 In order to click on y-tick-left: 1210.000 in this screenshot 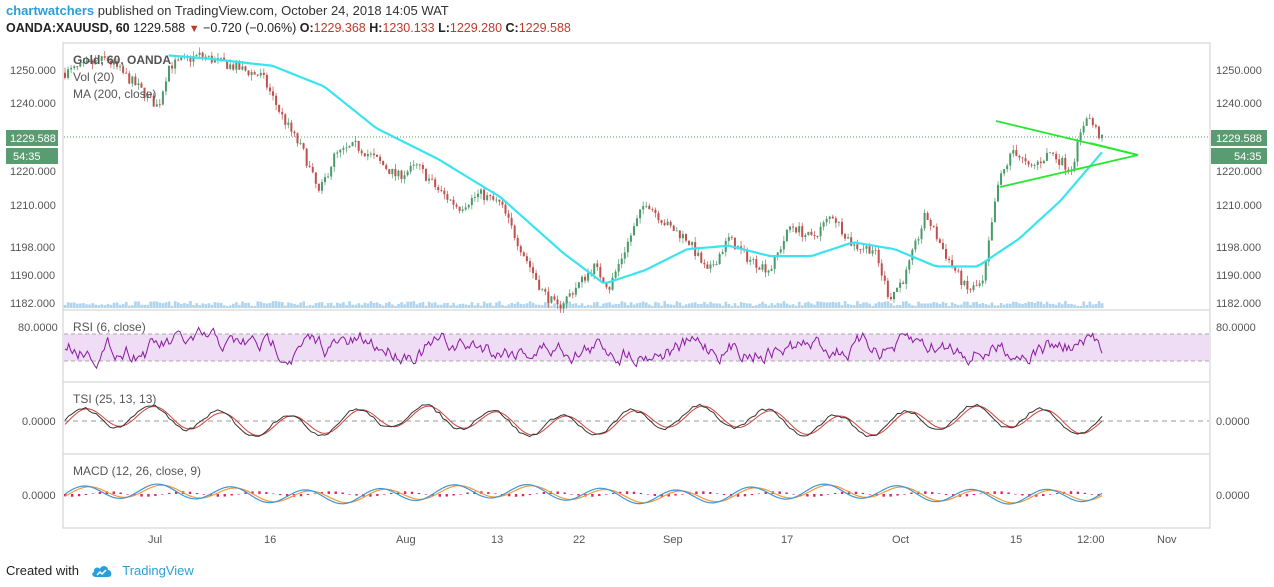, I will do `click(33, 206)`.